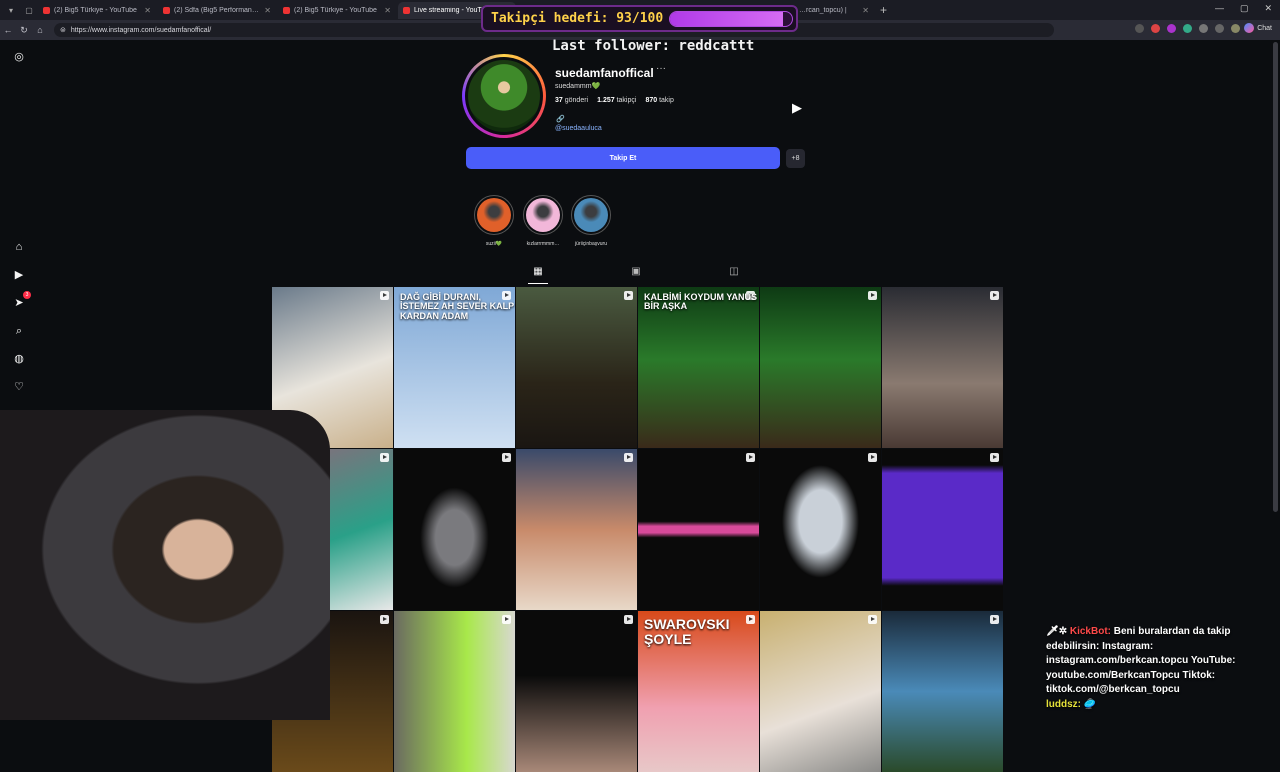  Describe the element at coordinates (591, 244) in the screenshot. I see `highlight-label: jüriiçinbaşvuru` at that location.